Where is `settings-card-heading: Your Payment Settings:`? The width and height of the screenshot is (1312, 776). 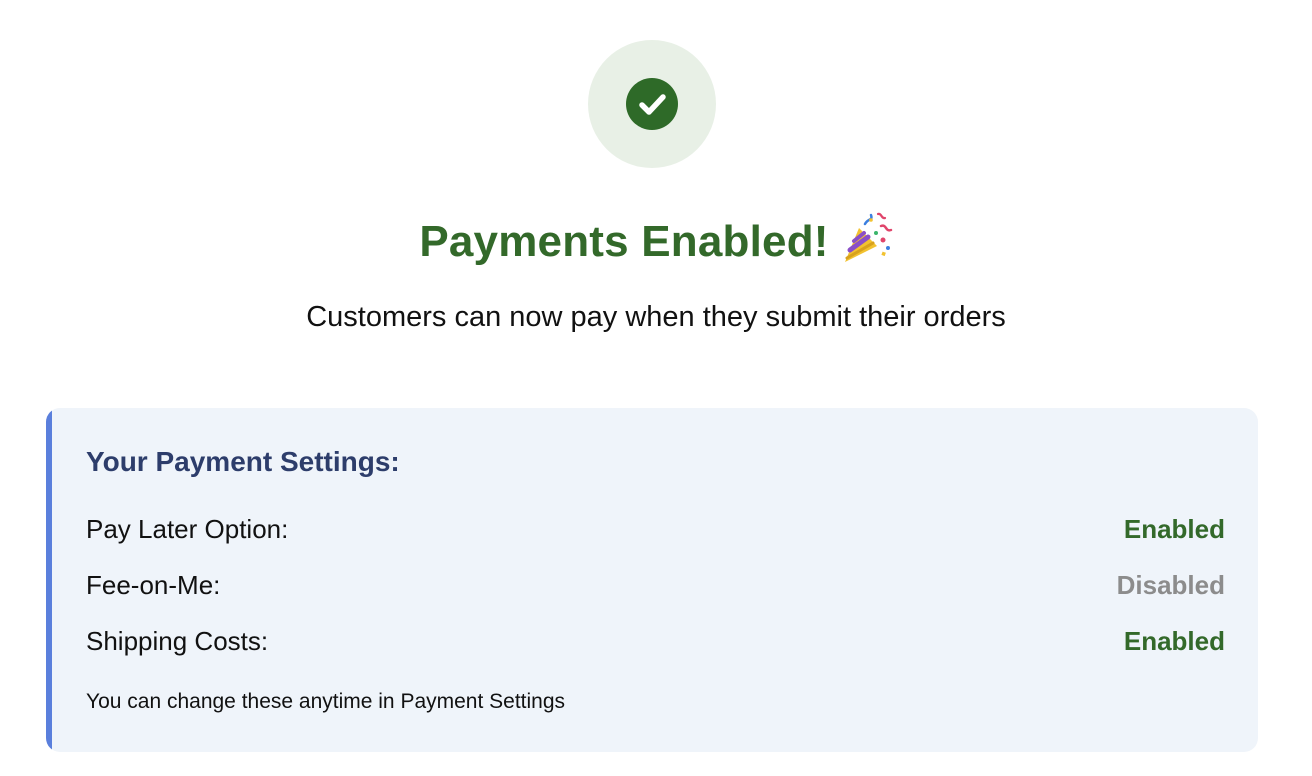
settings-card-heading: Your Payment Settings: is located at coordinates (243, 461).